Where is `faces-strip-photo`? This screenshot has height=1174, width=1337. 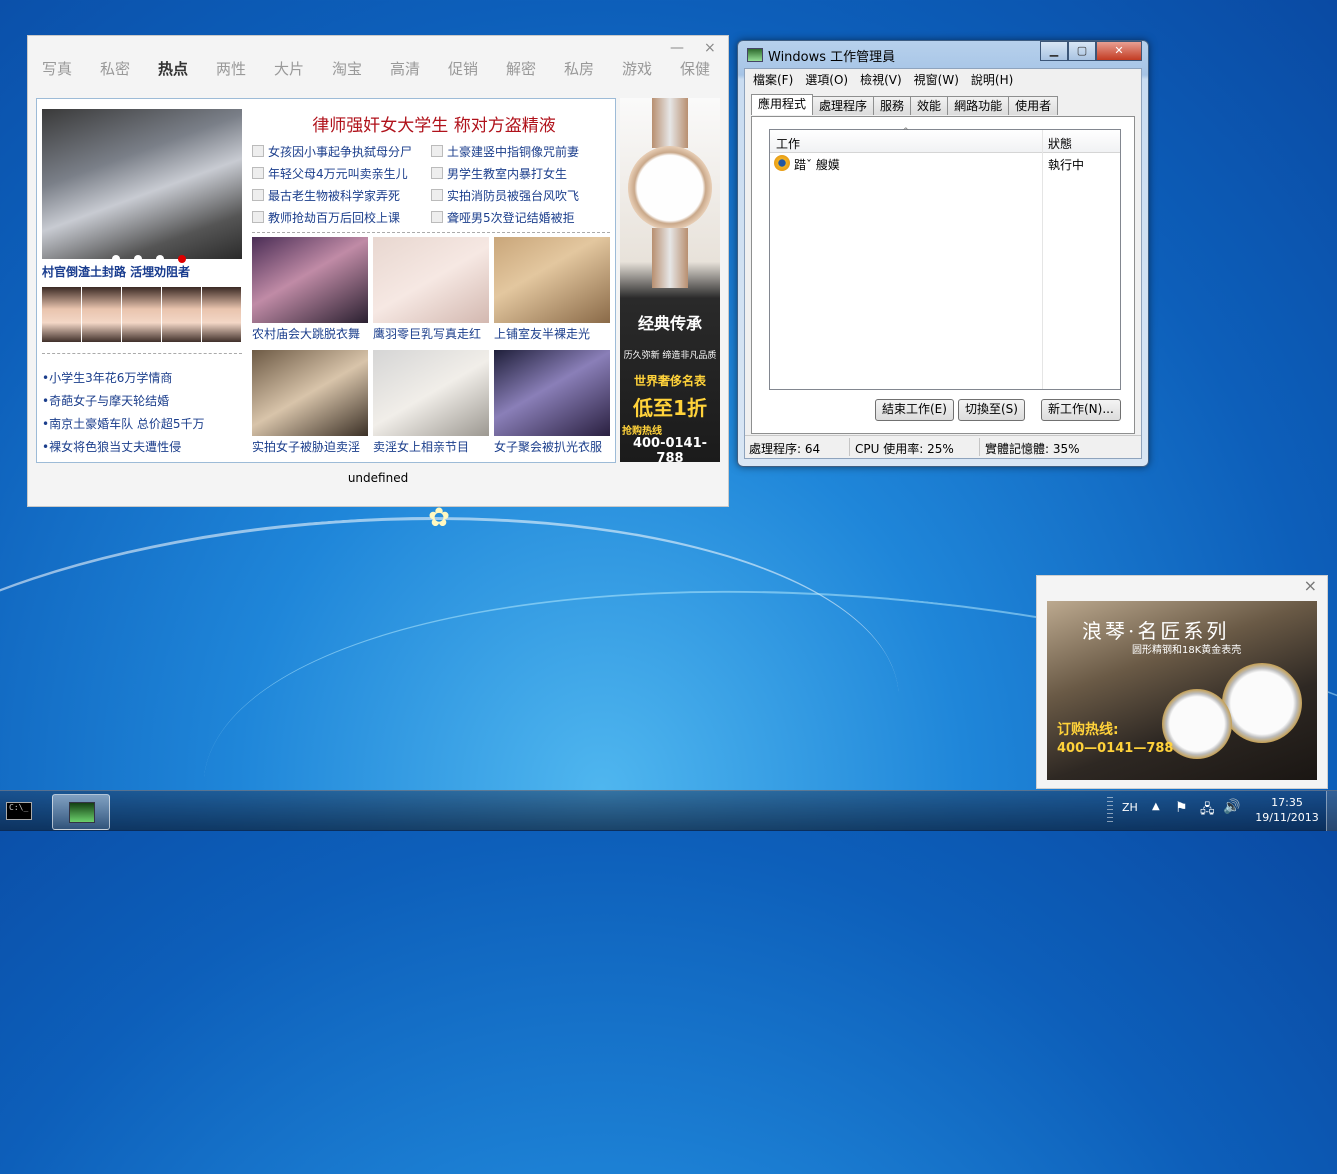 faces-strip-photo is located at coordinates (142, 314).